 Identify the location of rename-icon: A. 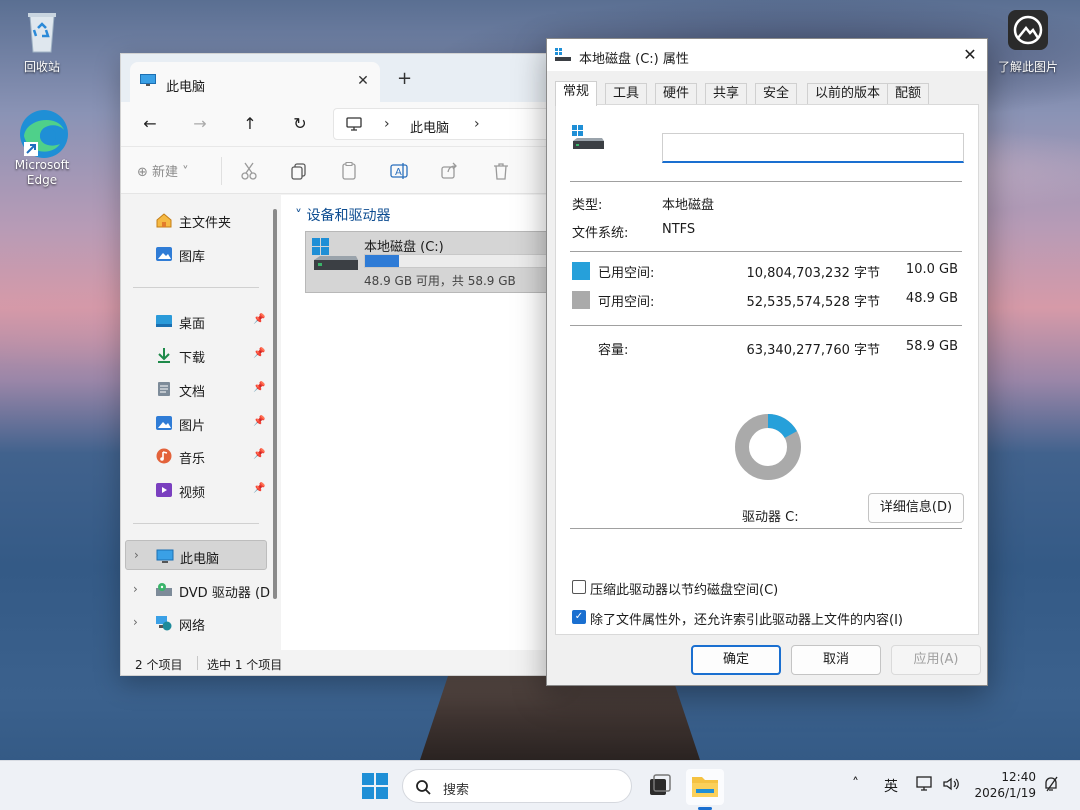
(399, 171).